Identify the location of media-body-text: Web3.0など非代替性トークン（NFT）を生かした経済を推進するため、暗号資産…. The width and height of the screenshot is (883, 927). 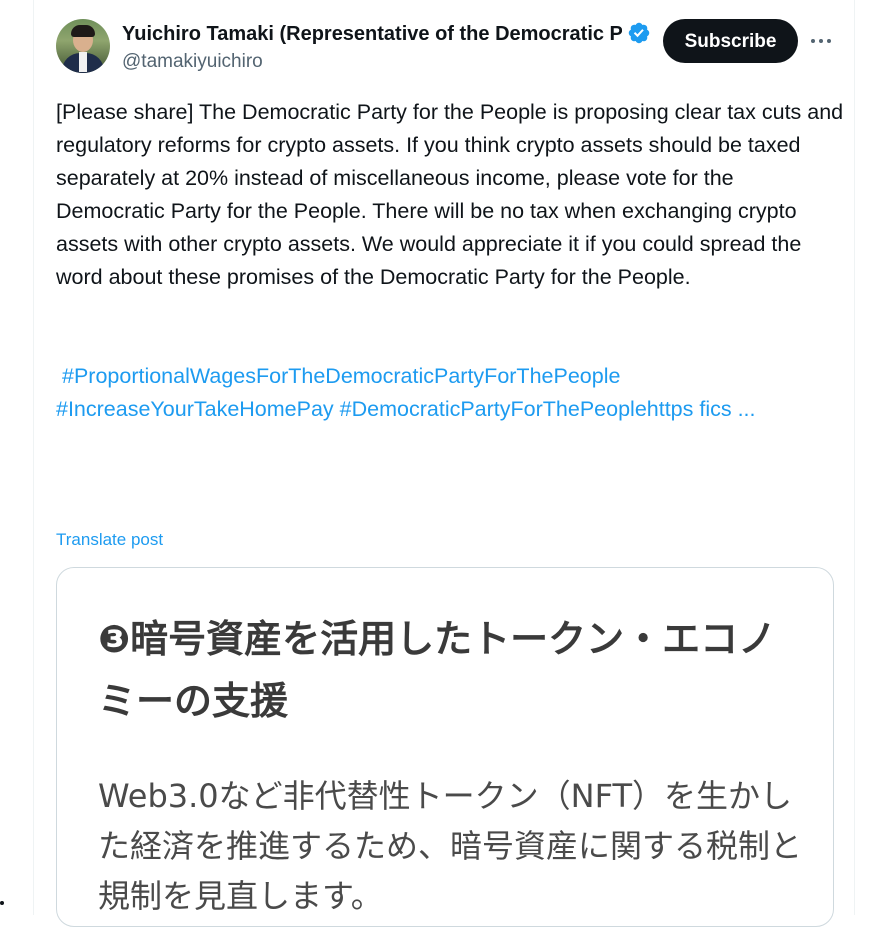
(450, 846).